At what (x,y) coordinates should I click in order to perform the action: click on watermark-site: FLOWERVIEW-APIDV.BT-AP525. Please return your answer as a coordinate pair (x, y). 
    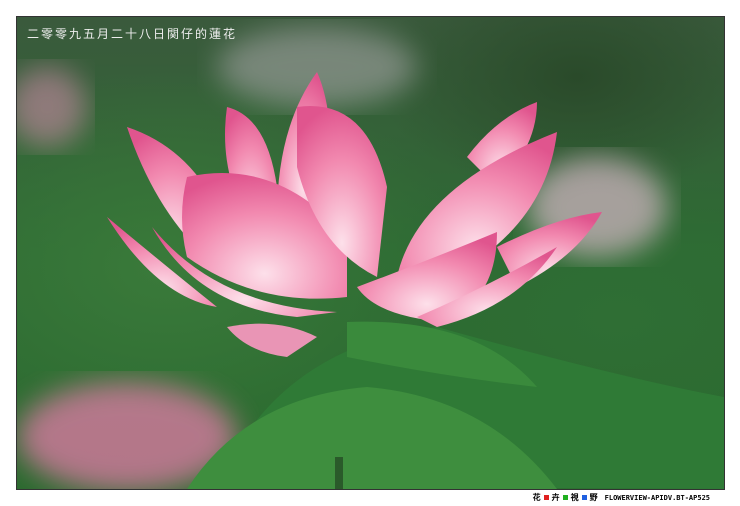
    Looking at the image, I should click on (657, 497).